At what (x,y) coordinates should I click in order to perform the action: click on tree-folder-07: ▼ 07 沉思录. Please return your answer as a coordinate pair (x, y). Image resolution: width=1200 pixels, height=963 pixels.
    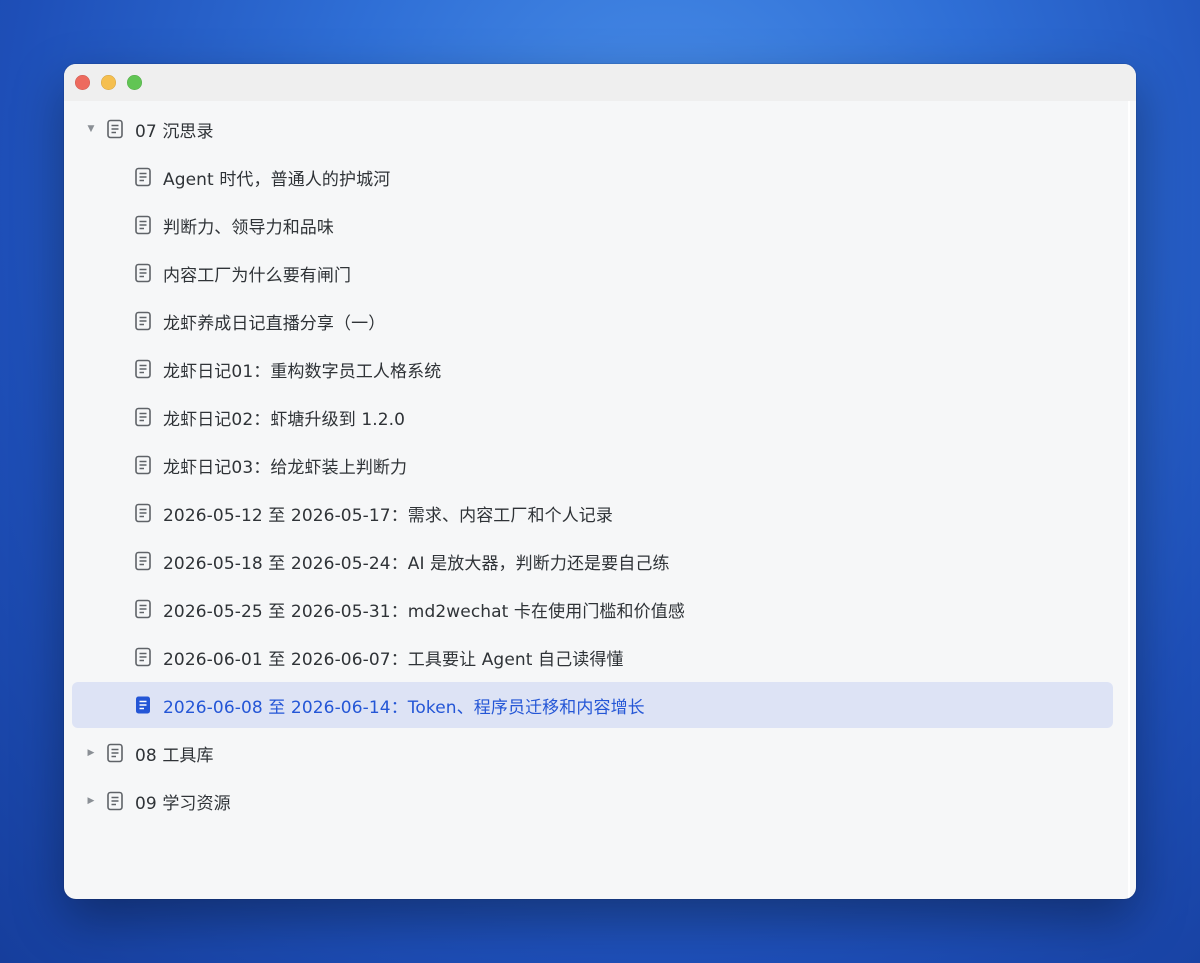
    Looking at the image, I should click on (148, 129).